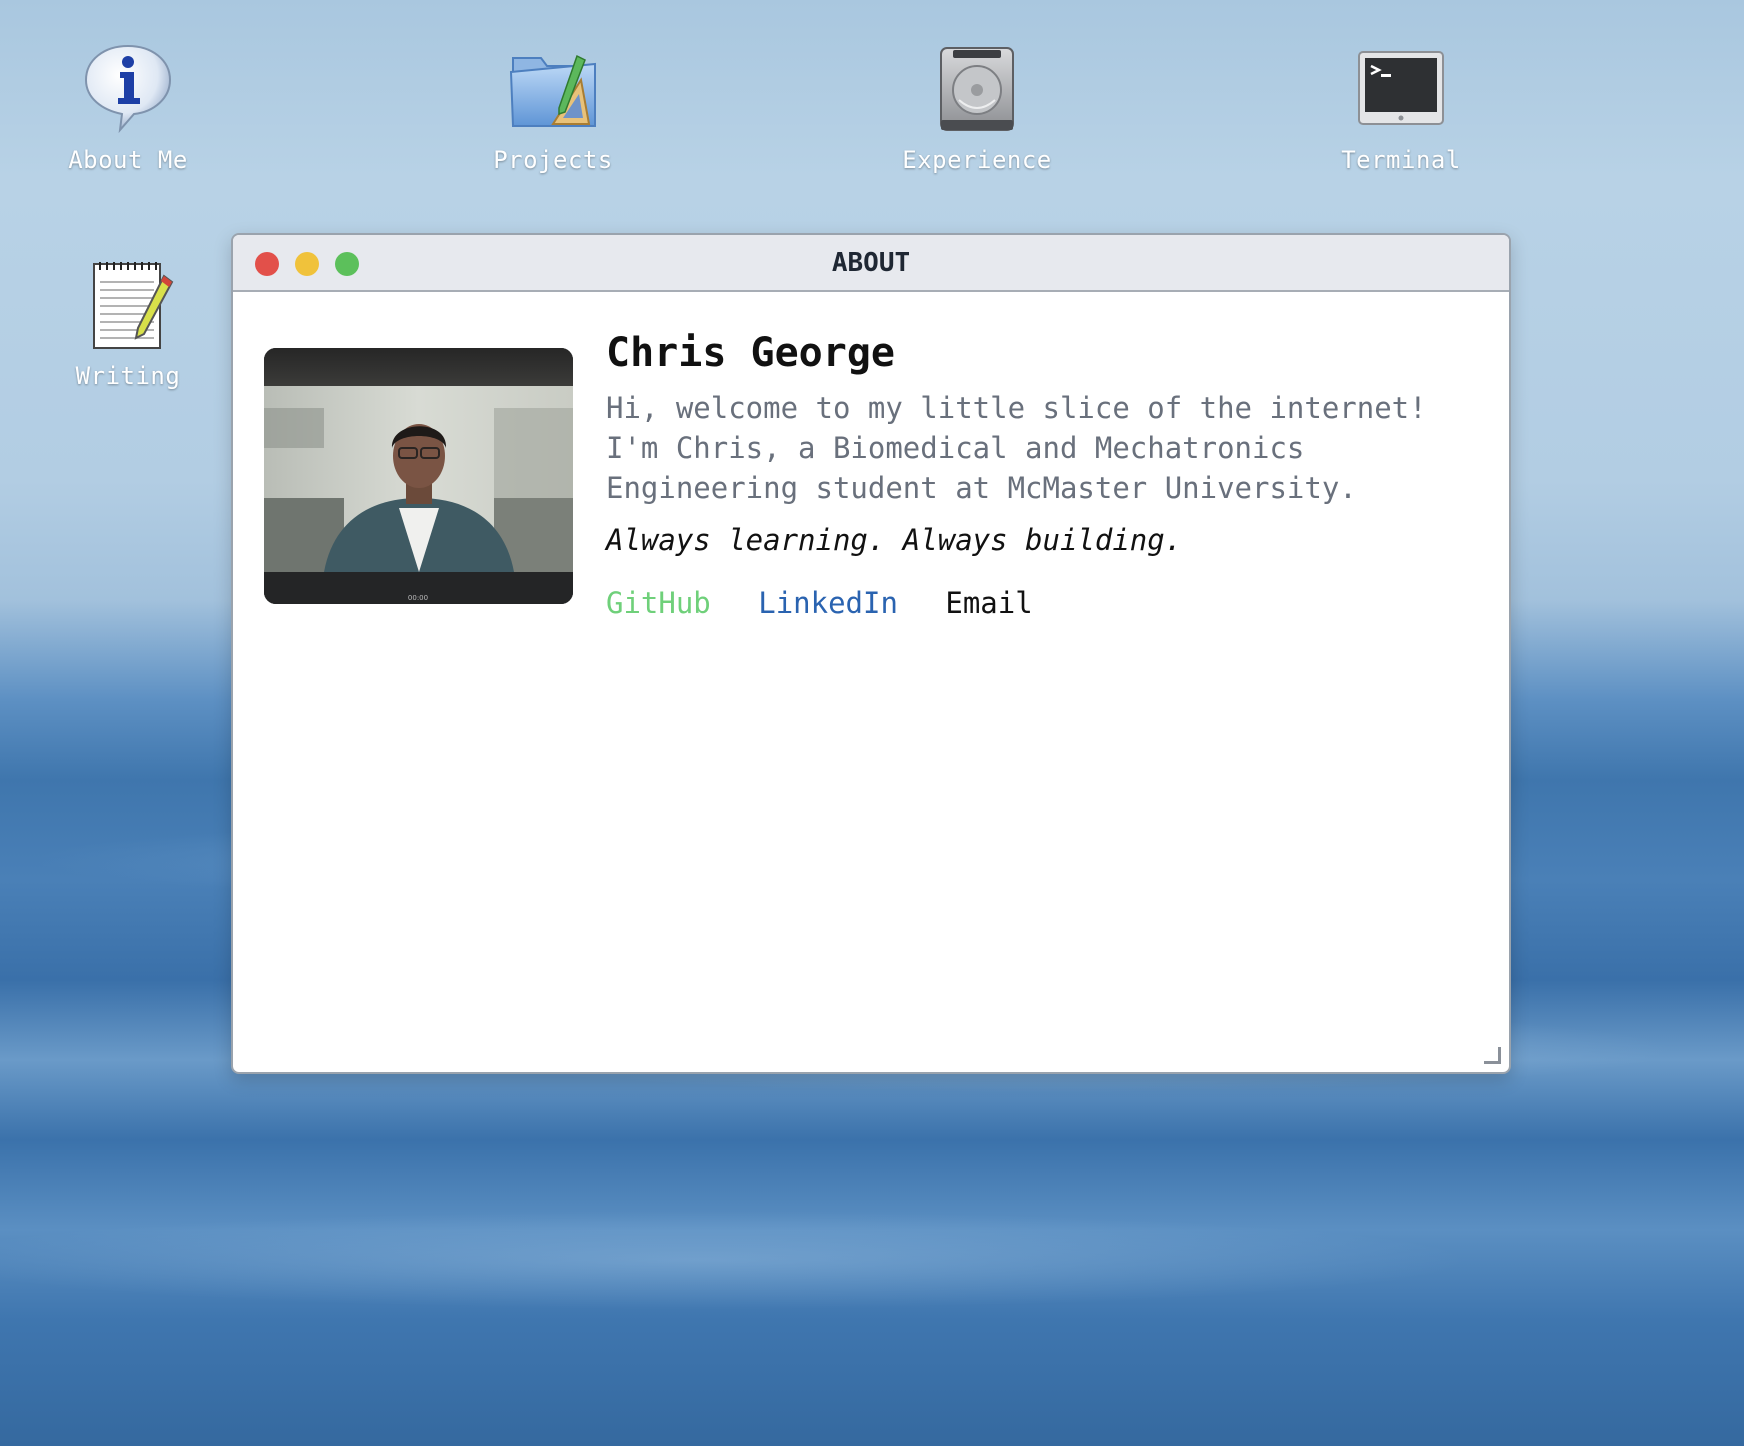  I want to click on desktop-icon-label: Writing, so click(128, 376).